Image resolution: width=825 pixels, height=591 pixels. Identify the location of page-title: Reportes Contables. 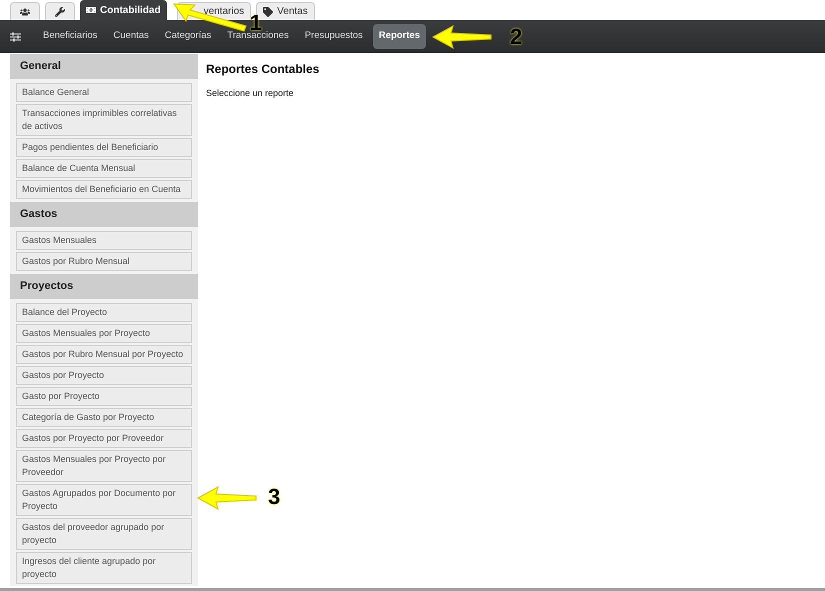
(263, 69).